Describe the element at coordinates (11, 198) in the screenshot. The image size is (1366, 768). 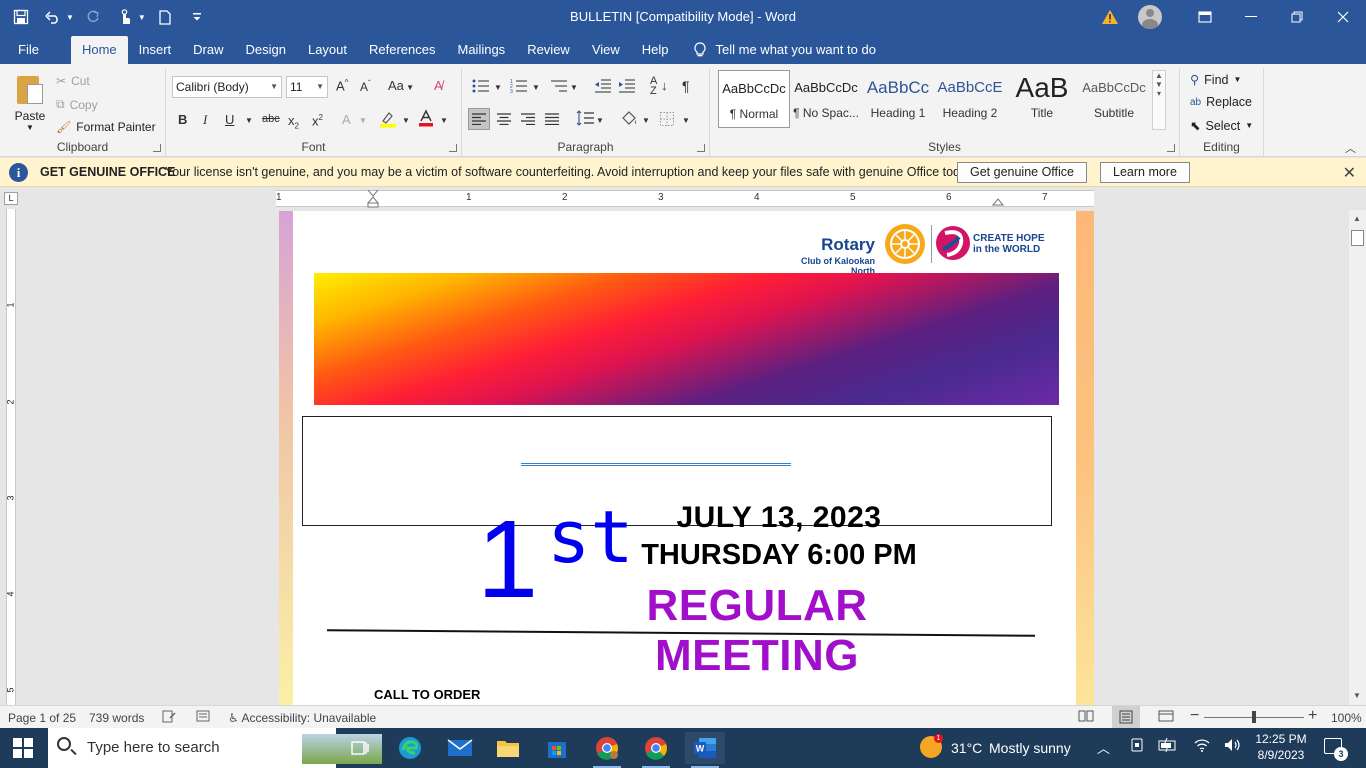
I see `tab-selector: L` at that location.